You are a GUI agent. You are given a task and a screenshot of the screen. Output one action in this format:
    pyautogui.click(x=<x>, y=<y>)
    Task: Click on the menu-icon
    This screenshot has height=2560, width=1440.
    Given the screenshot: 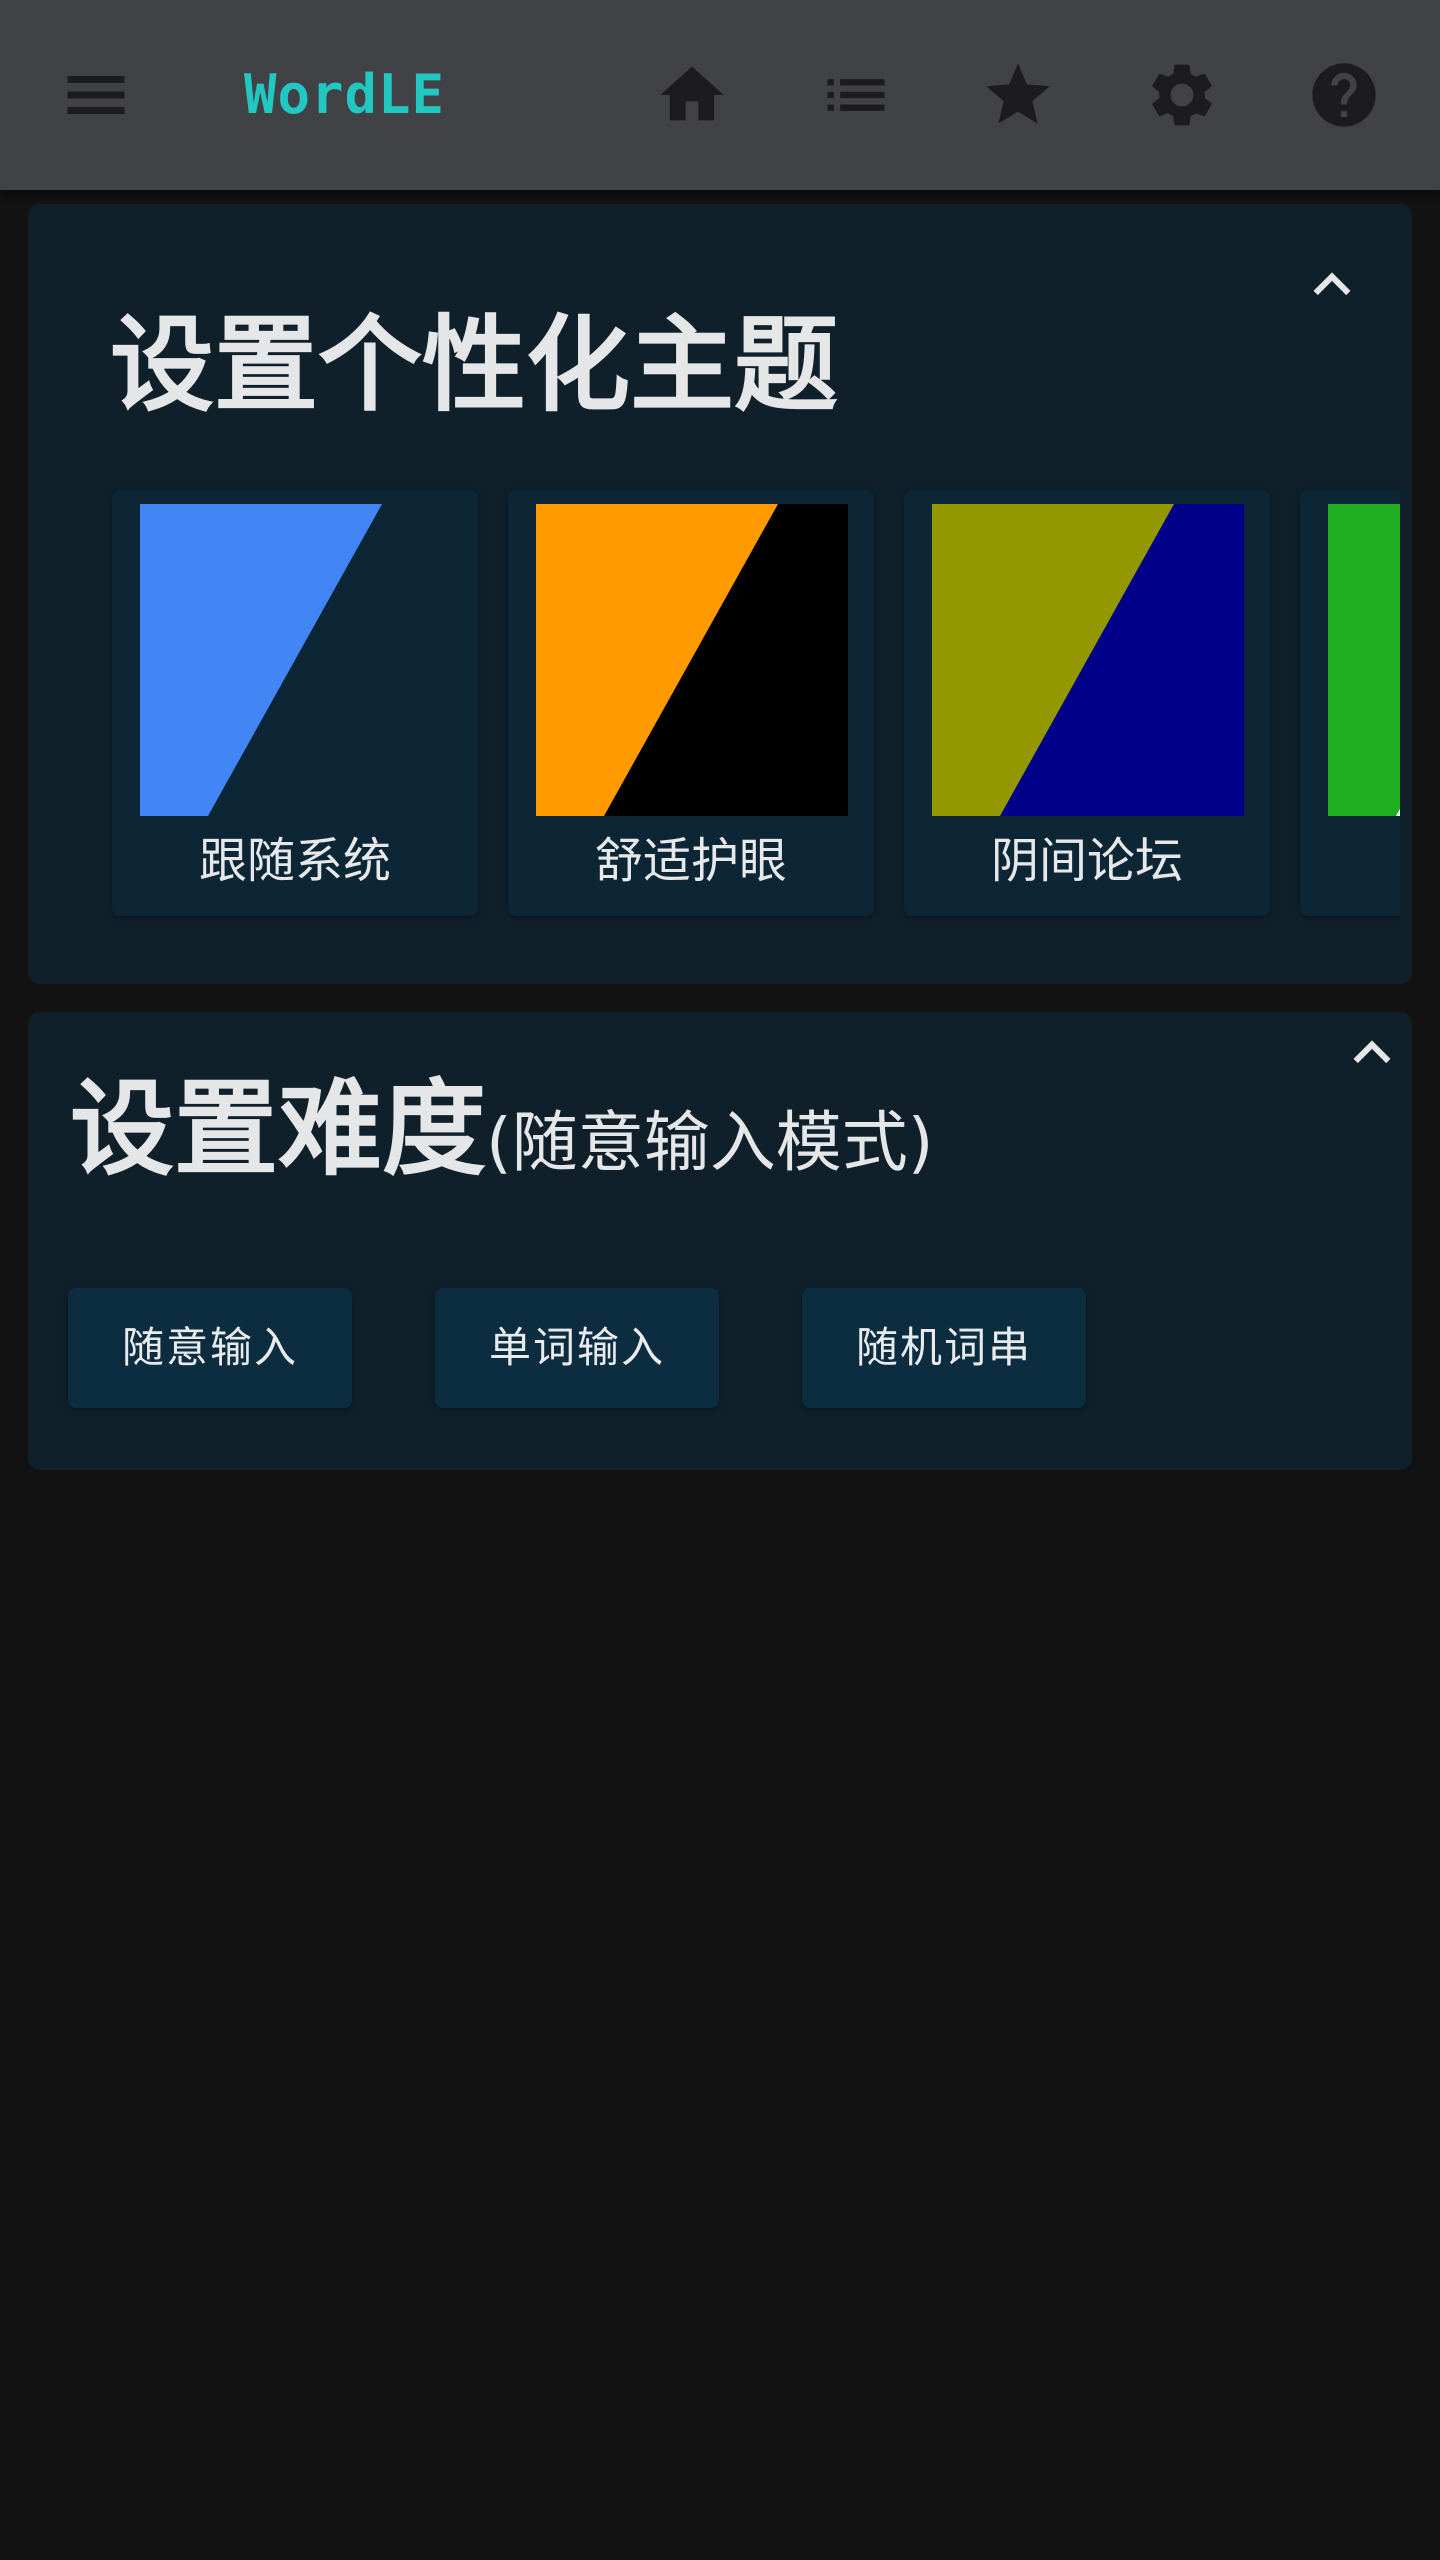 What is the action you would take?
    pyautogui.click(x=96, y=95)
    